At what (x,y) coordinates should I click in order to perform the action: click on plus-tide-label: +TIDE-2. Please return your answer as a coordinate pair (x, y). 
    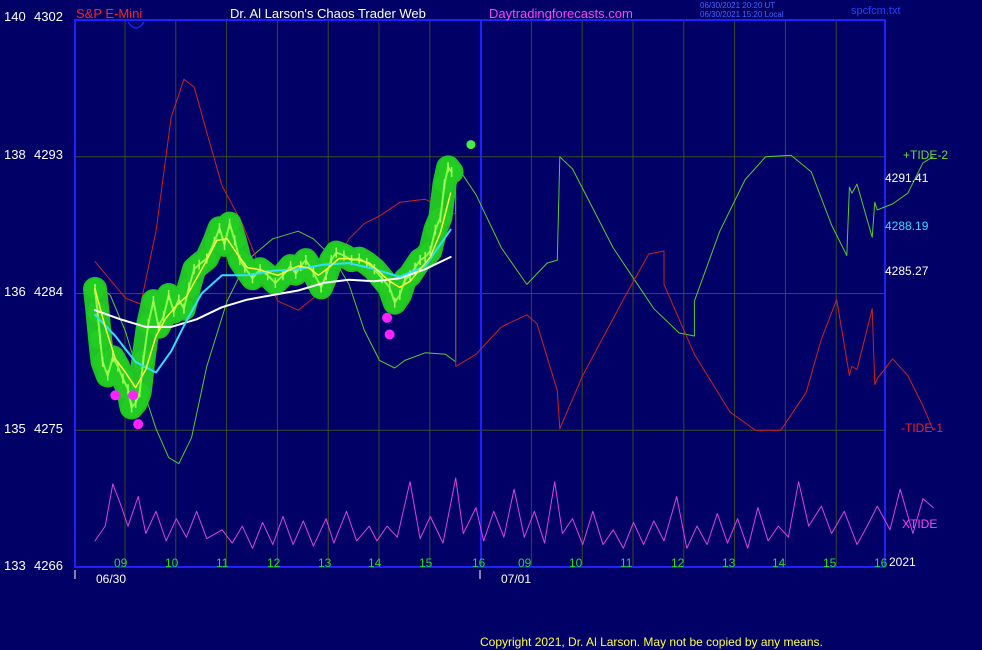
    Looking at the image, I should click on (926, 155).